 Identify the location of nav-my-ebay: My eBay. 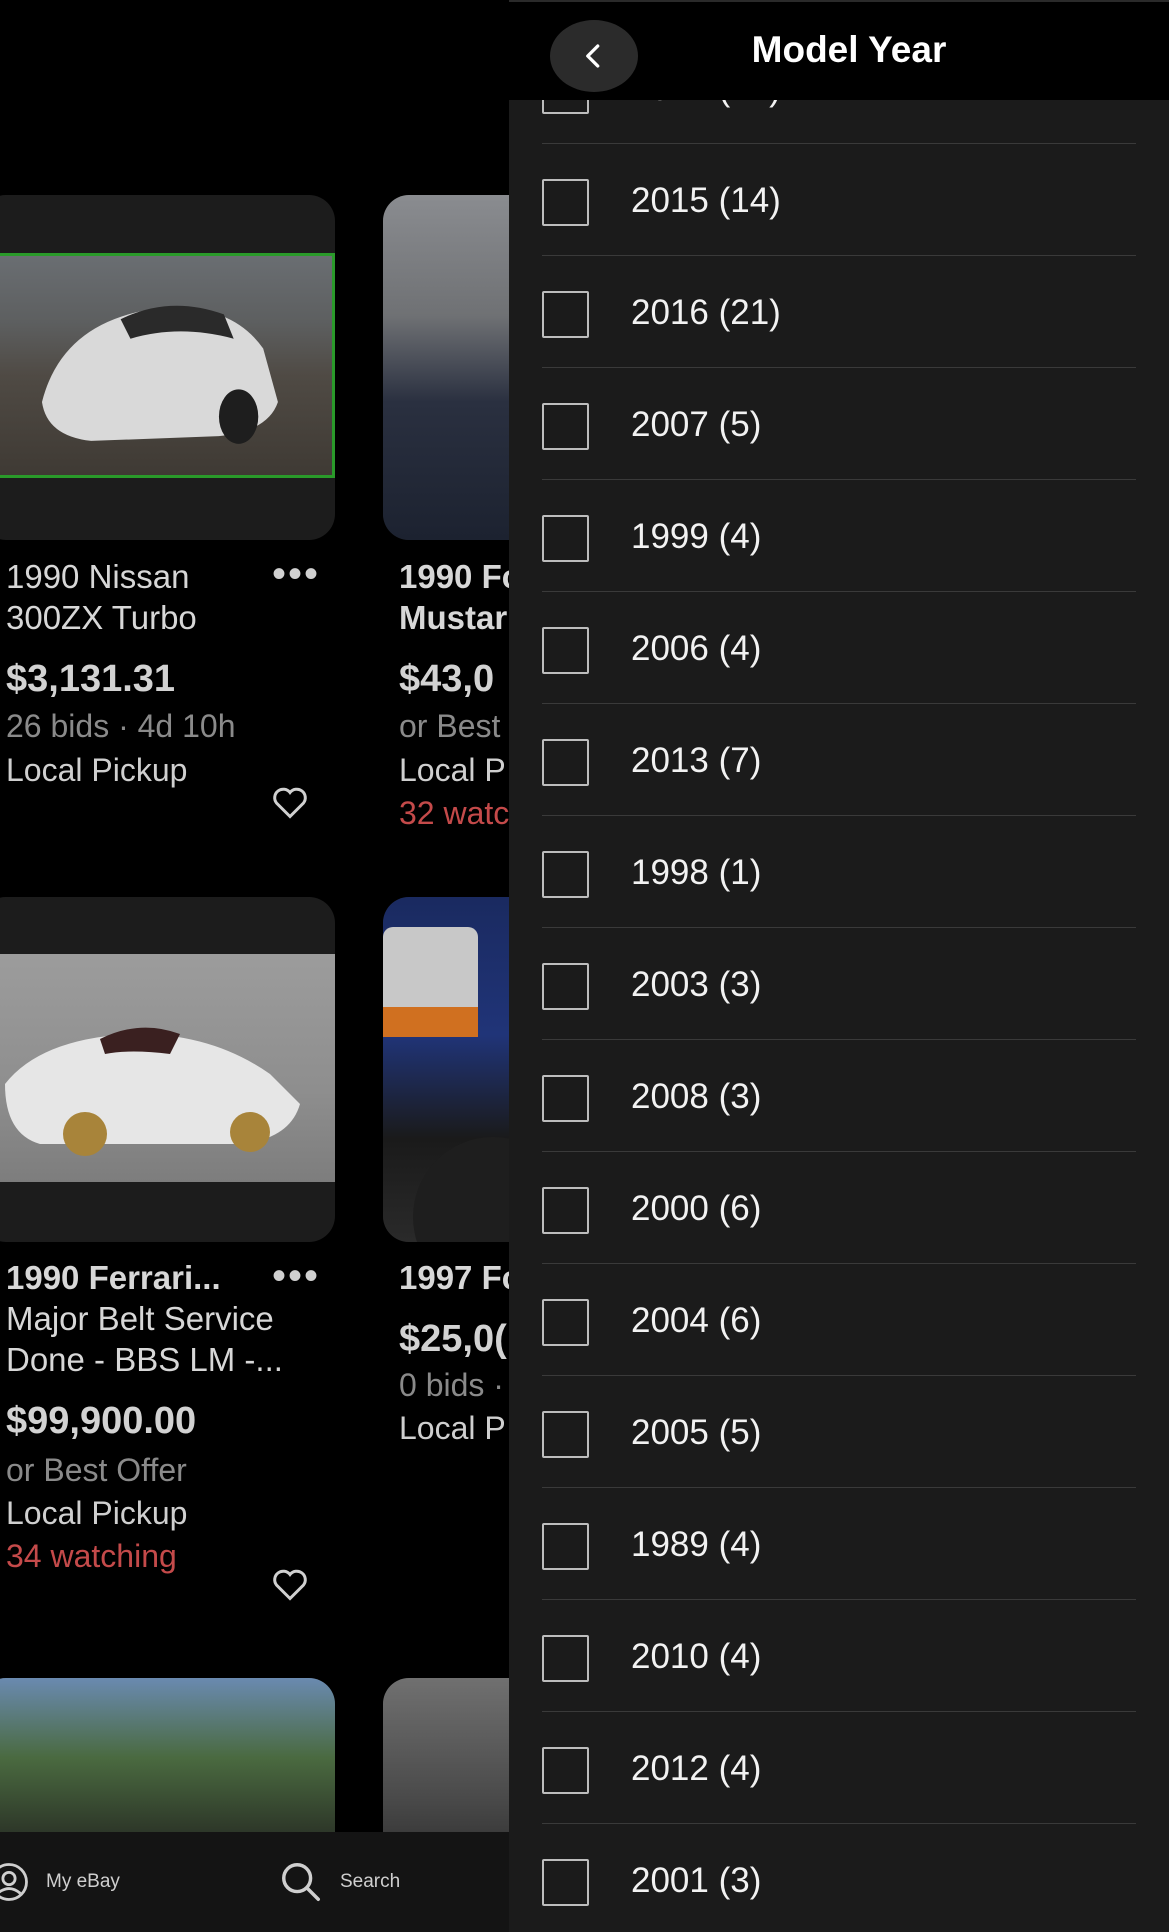
(60, 1882).